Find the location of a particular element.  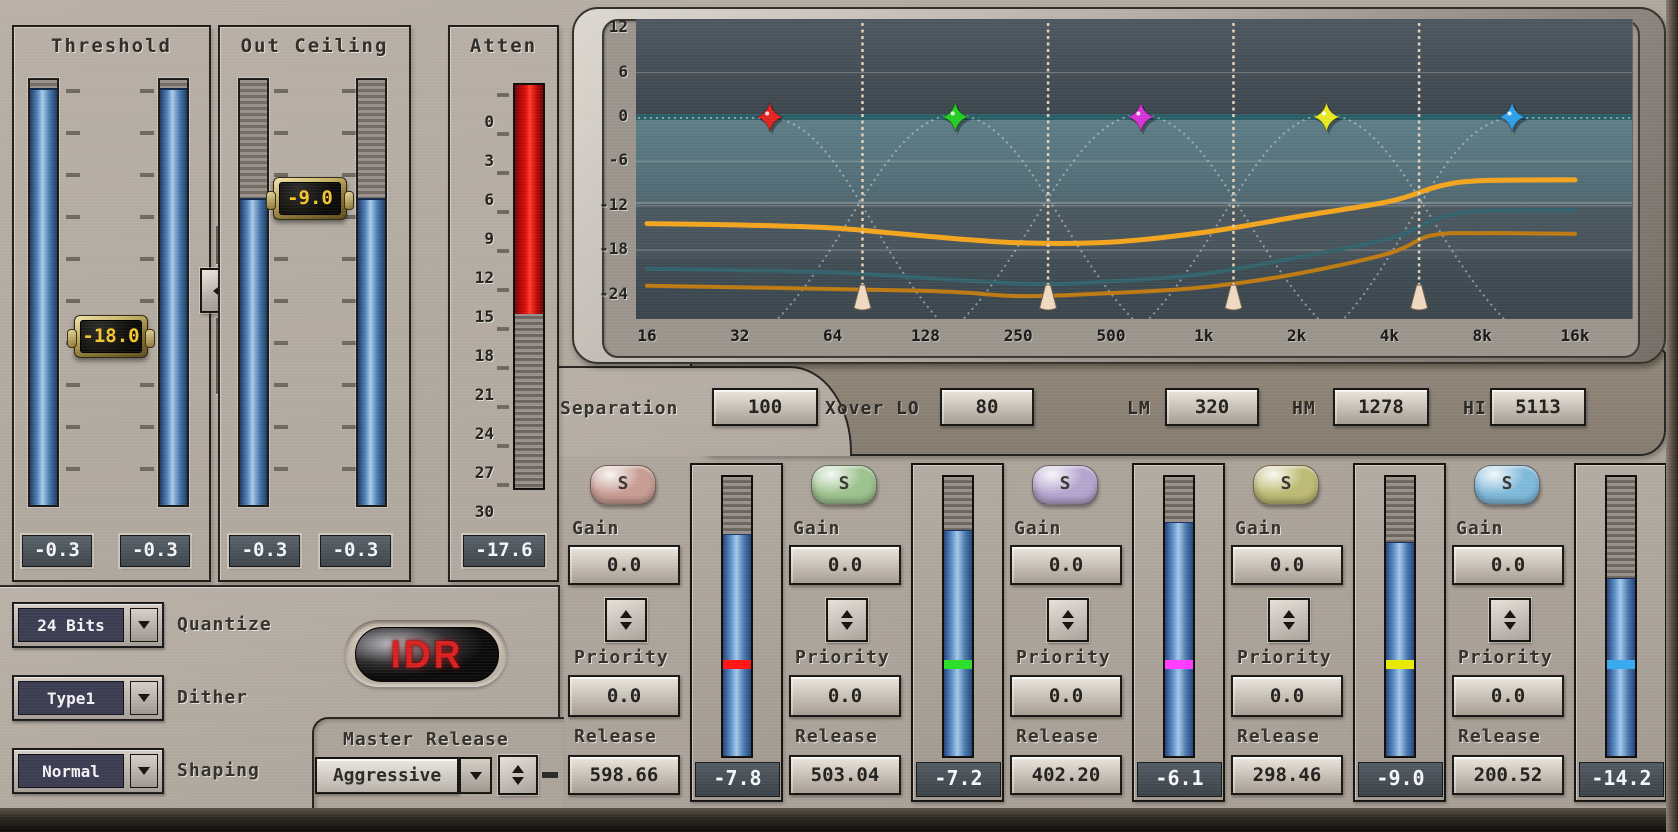

band2-priority-value: 0.0 is located at coordinates (845, 696).